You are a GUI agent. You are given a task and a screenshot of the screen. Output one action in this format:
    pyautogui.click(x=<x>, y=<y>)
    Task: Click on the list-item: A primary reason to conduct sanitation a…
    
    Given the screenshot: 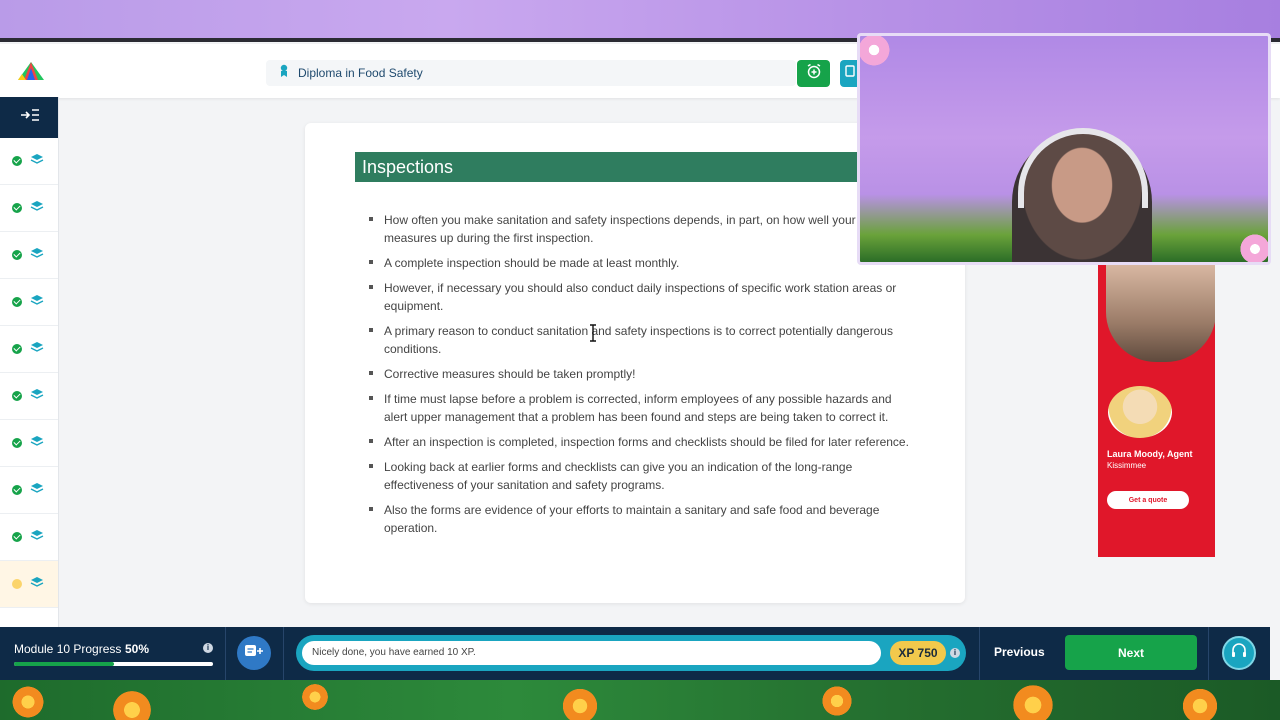 What is the action you would take?
    pyautogui.click(x=641, y=340)
    